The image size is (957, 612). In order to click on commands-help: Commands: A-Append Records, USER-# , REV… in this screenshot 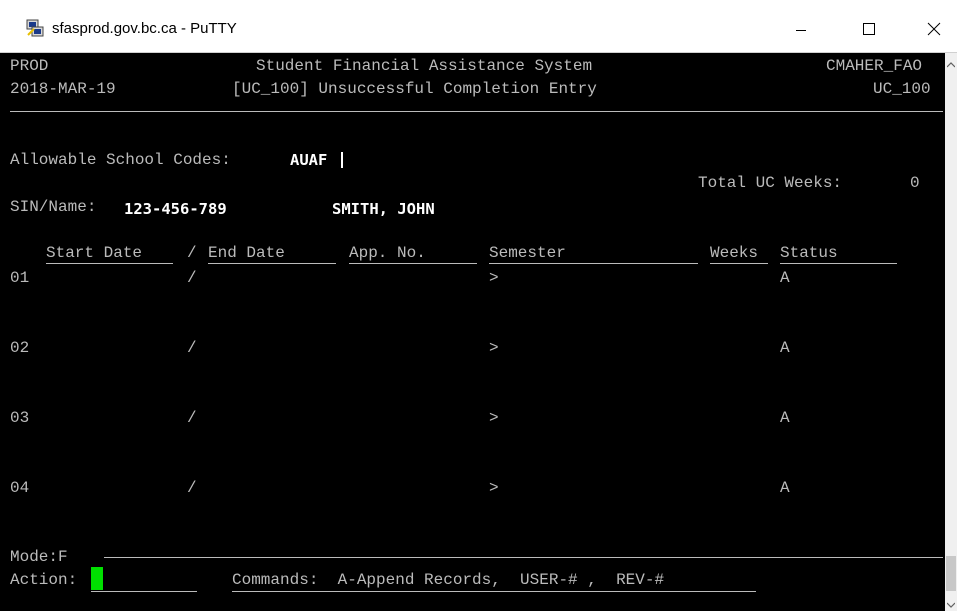, I will do `click(448, 580)`.